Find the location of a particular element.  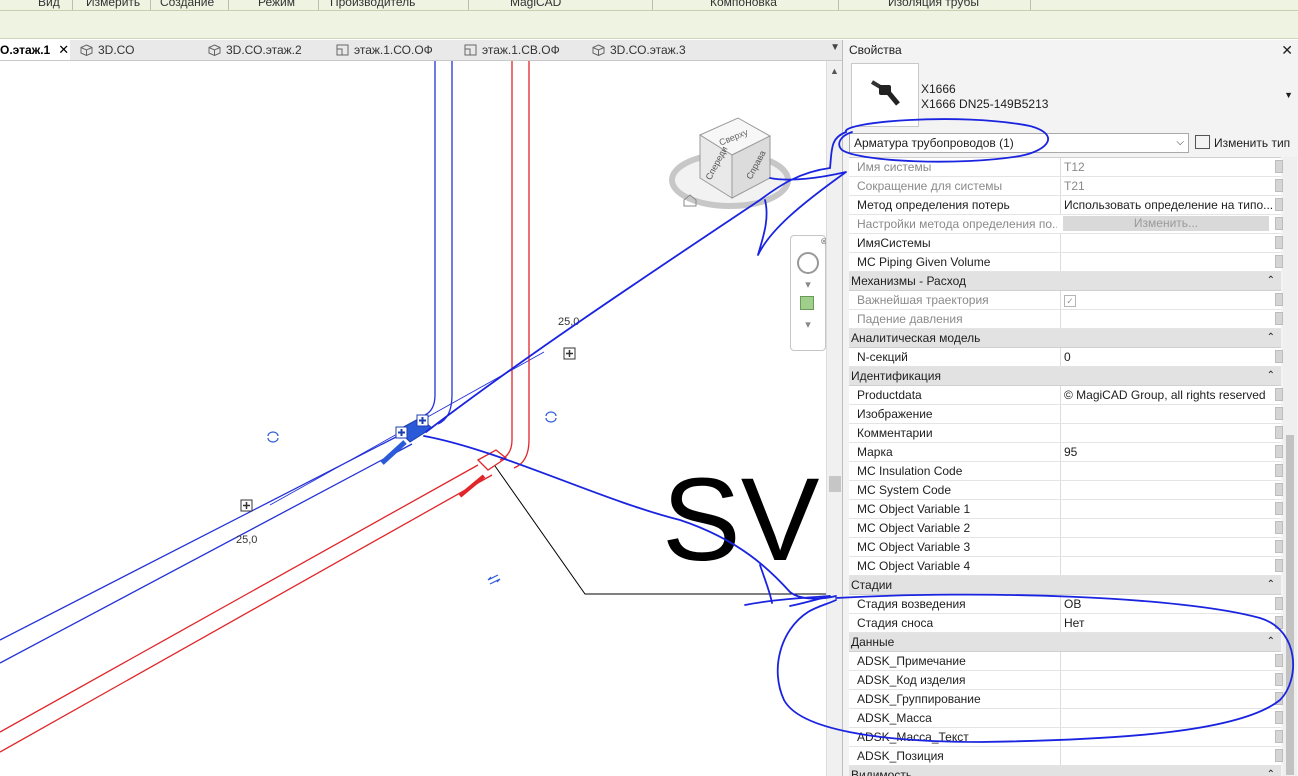

property-group-header: Механизмы - Расход ⌃ is located at coordinates (1065, 281).